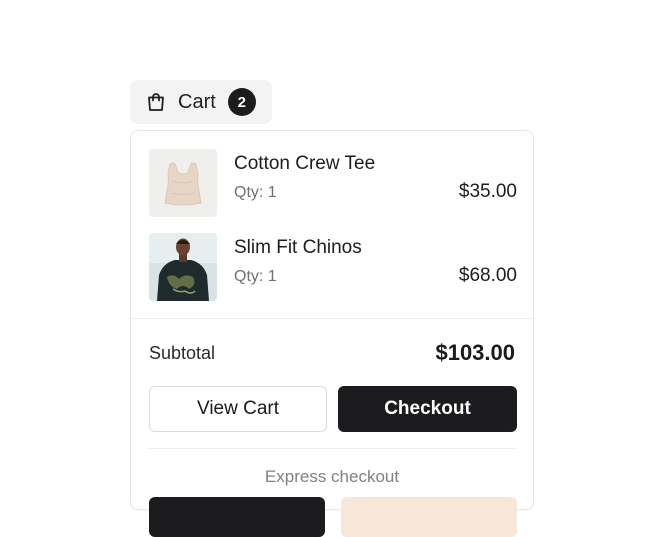  Describe the element at coordinates (238, 409) in the screenshot. I see `view-cart-button: View Cart` at that location.